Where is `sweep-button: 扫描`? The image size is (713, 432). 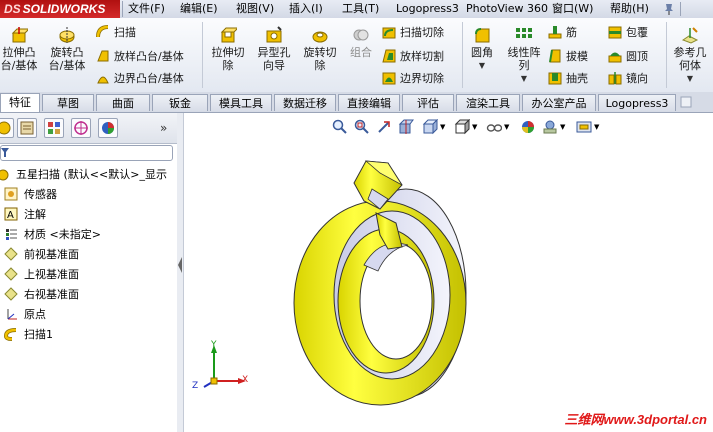 sweep-button: 扫描 is located at coordinates (116, 33).